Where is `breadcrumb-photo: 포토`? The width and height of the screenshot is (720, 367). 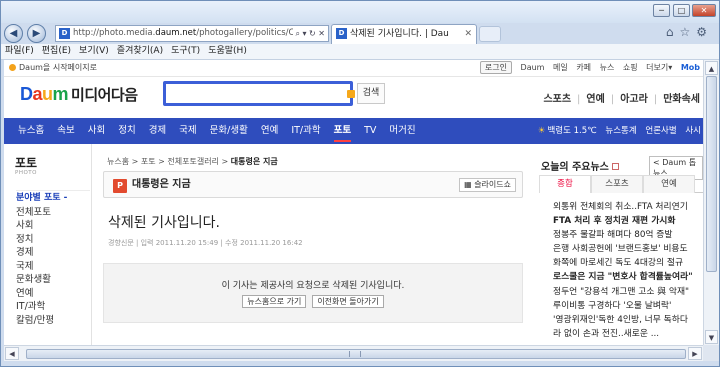
breadcrumb-photo: 포토 is located at coordinates (148, 161).